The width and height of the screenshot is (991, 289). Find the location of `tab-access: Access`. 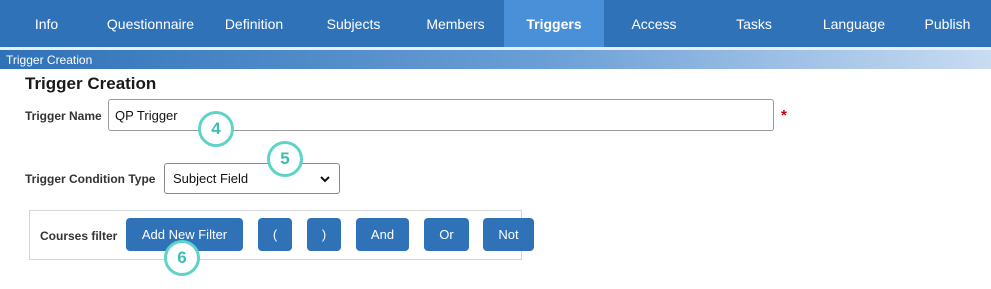

tab-access: Access is located at coordinates (654, 23).